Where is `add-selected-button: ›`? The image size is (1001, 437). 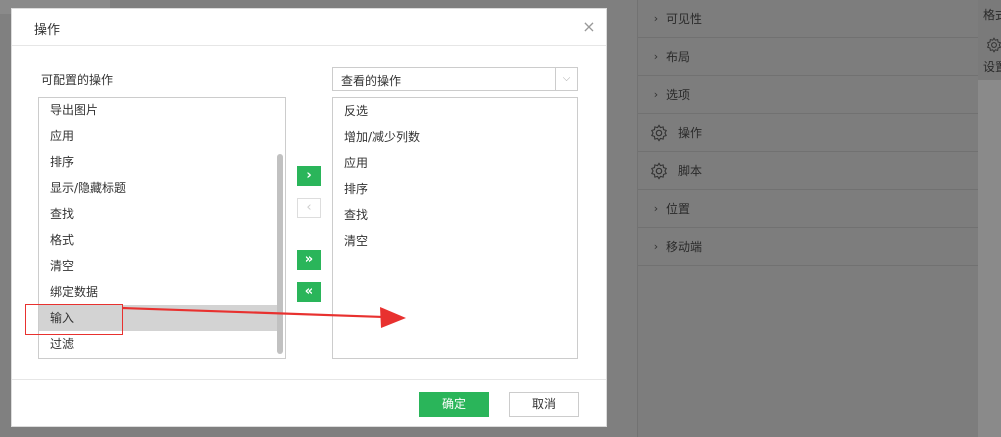
add-selected-button: › is located at coordinates (309, 176).